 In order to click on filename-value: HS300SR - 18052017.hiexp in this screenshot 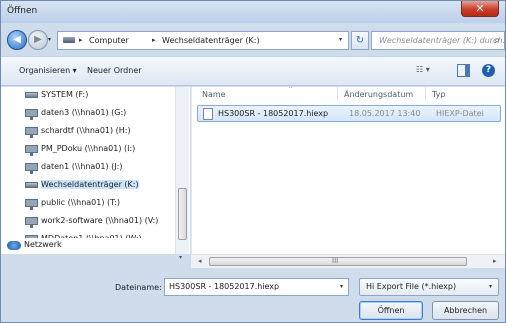, I will do `click(224, 286)`.